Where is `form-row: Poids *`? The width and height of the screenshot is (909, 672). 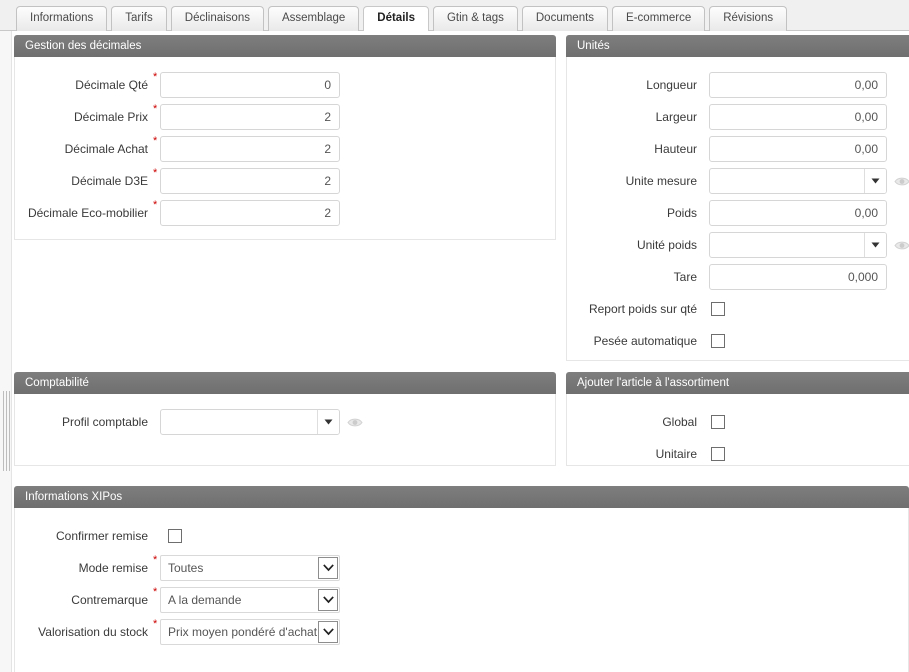 form-row: Poids * is located at coordinates (738, 213).